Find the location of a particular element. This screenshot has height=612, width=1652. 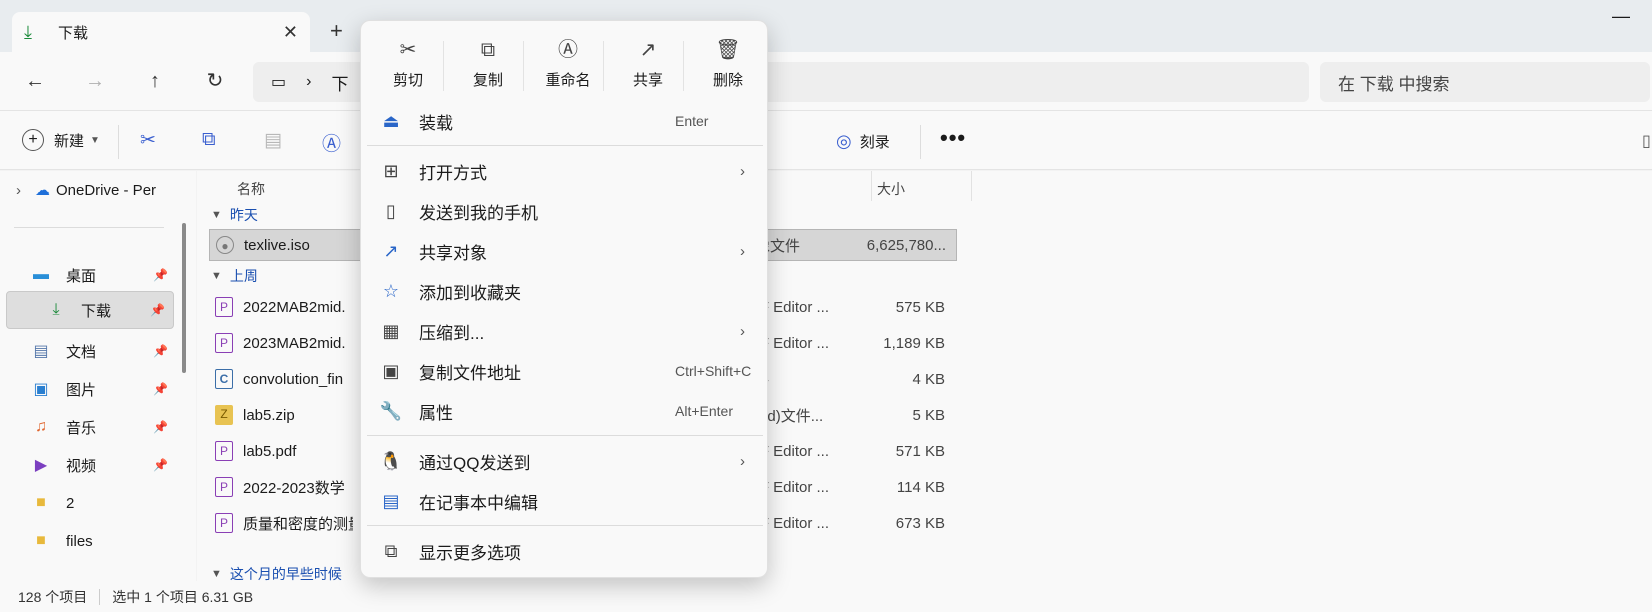

quick-action-label: 共享 is located at coordinates (647, 80).